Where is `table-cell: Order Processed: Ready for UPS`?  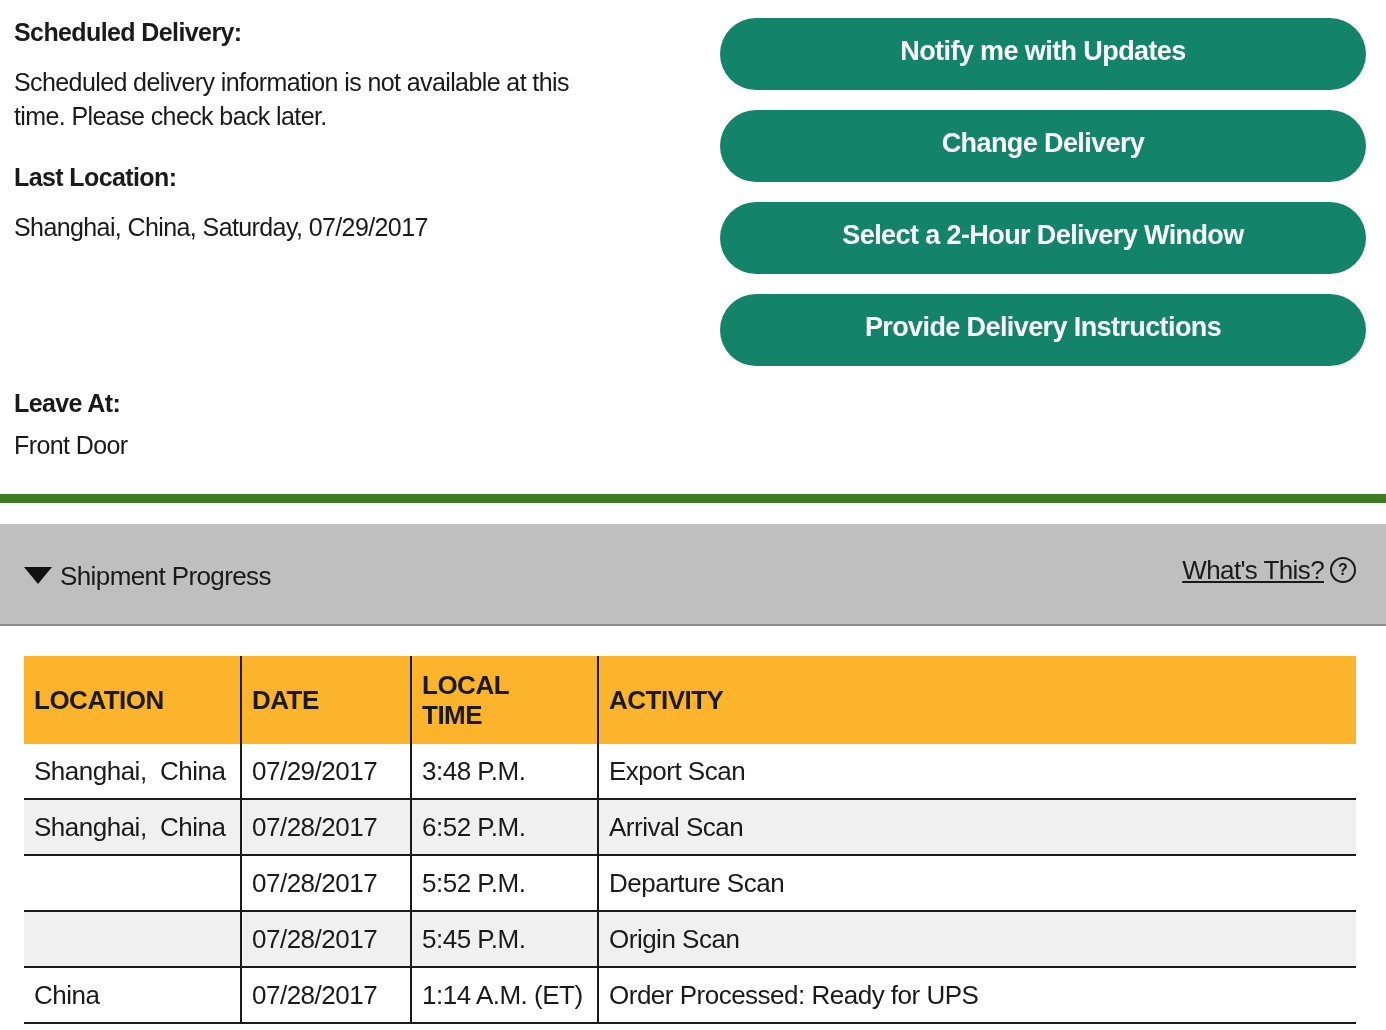 table-cell: Order Processed: Ready for UPS is located at coordinates (977, 995).